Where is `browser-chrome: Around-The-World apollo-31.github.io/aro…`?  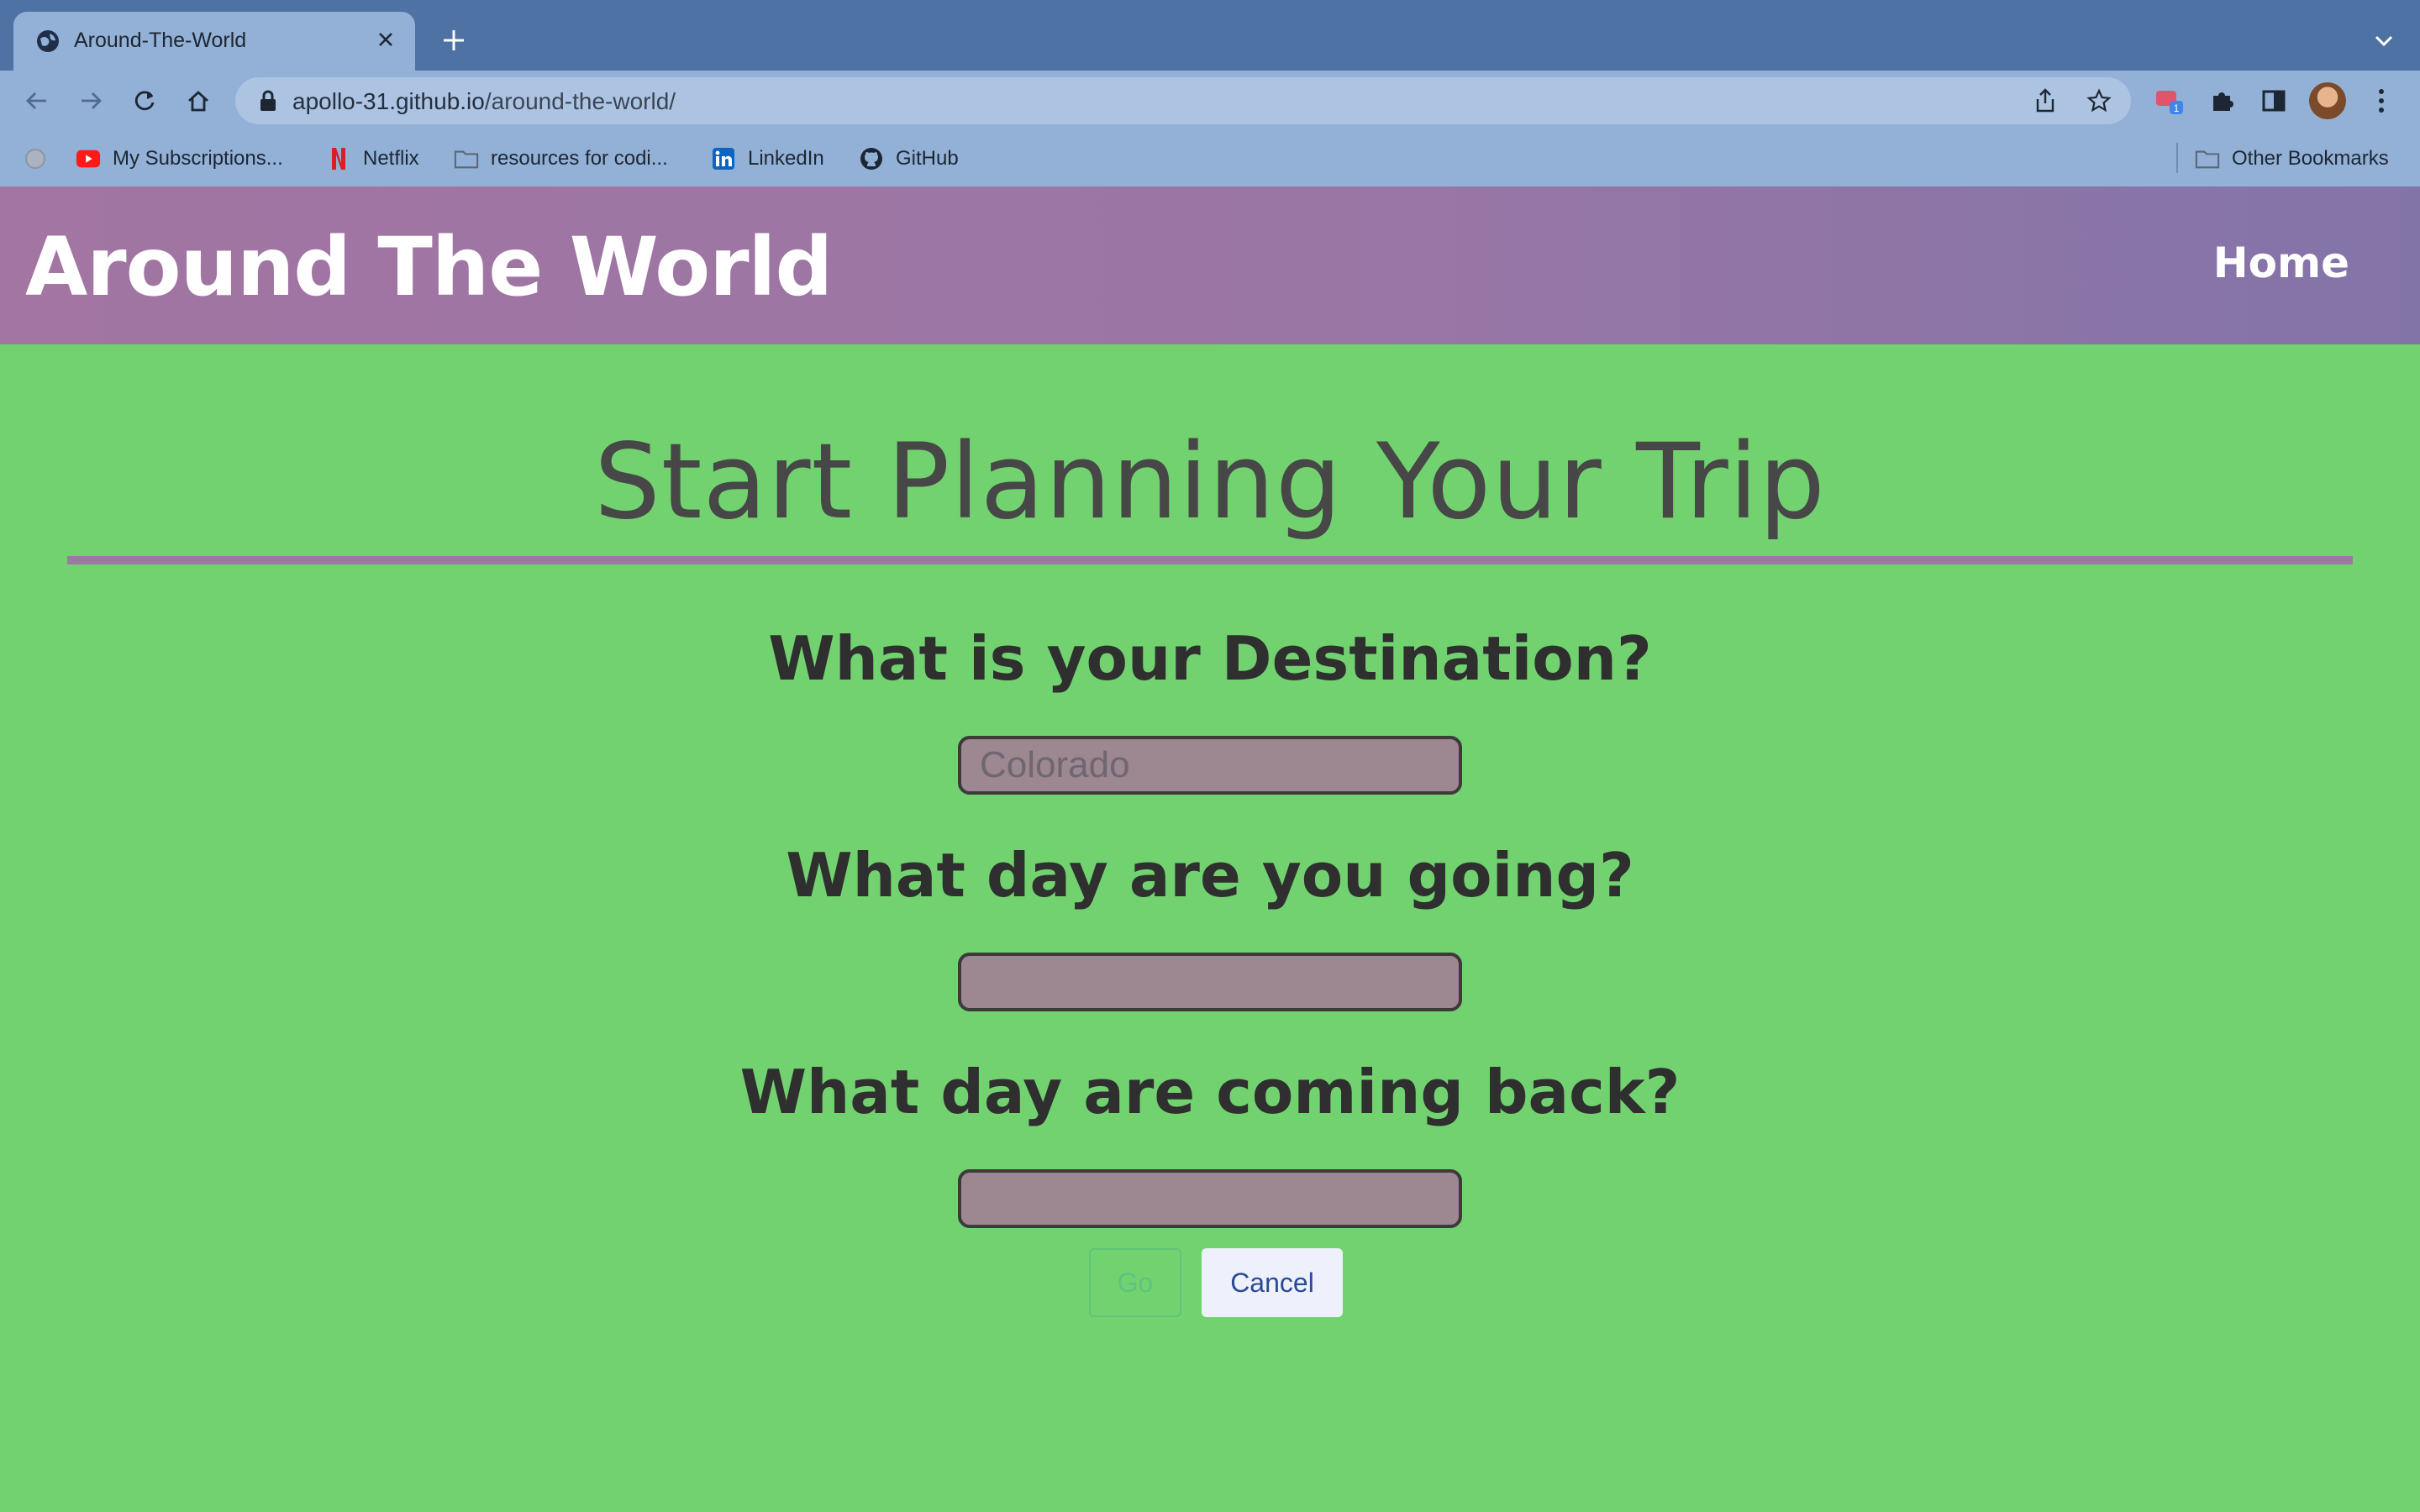 browser-chrome: Around-The-World apollo-31.github.io/aro… is located at coordinates (1210, 93).